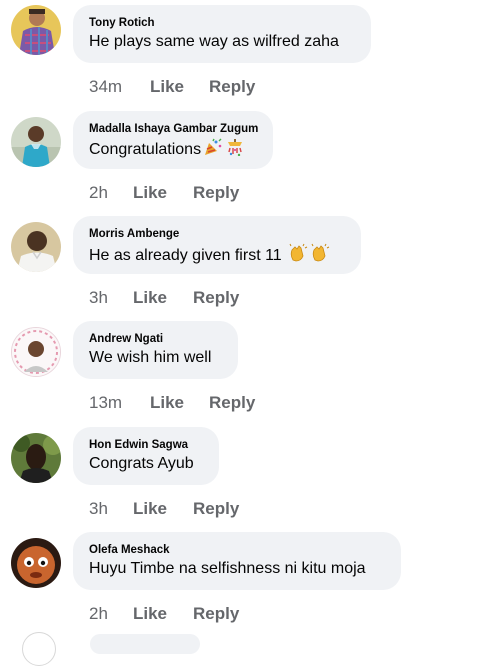  Describe the element at coordinates (105, 87) in the screenshot. I see `comment-timestamp: 34m` at that location.